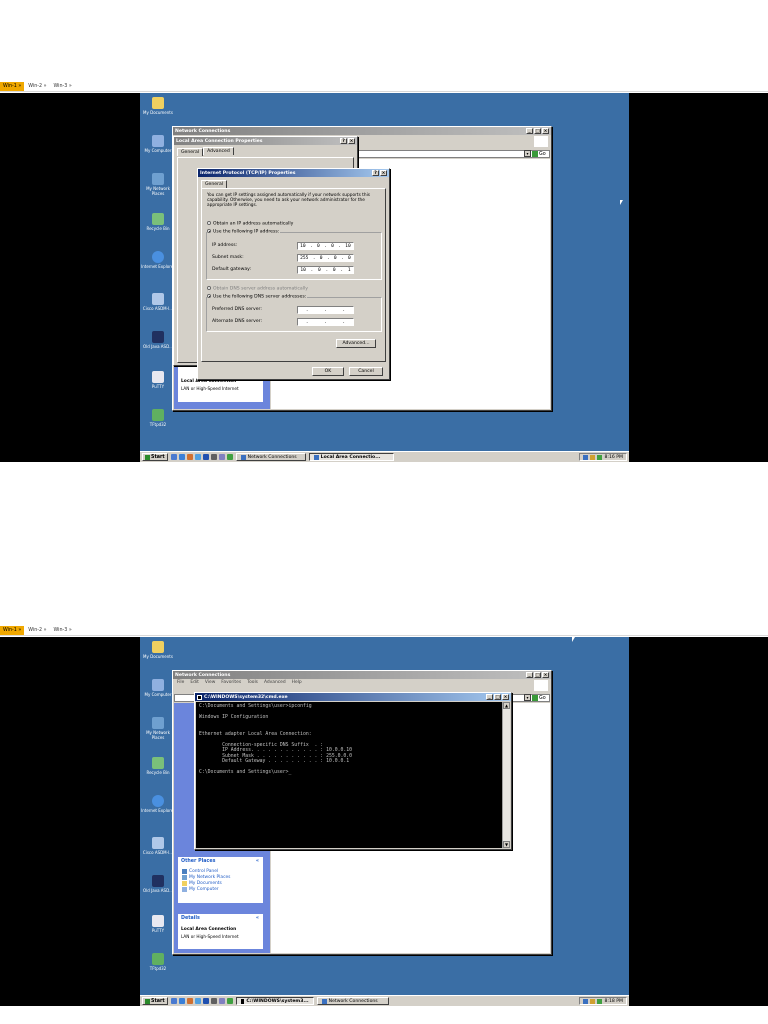 Image resolution: width=768 pixels, height=1024 pixels. I want to click on menu-advanced: Advanced, so click(275, 682).